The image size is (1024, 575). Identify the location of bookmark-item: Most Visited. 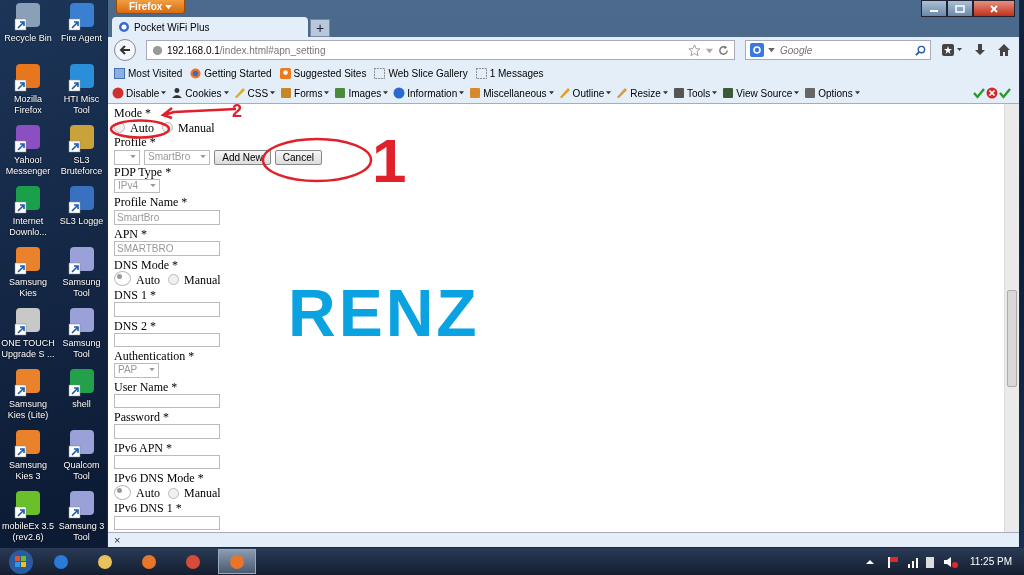
(148, 73).